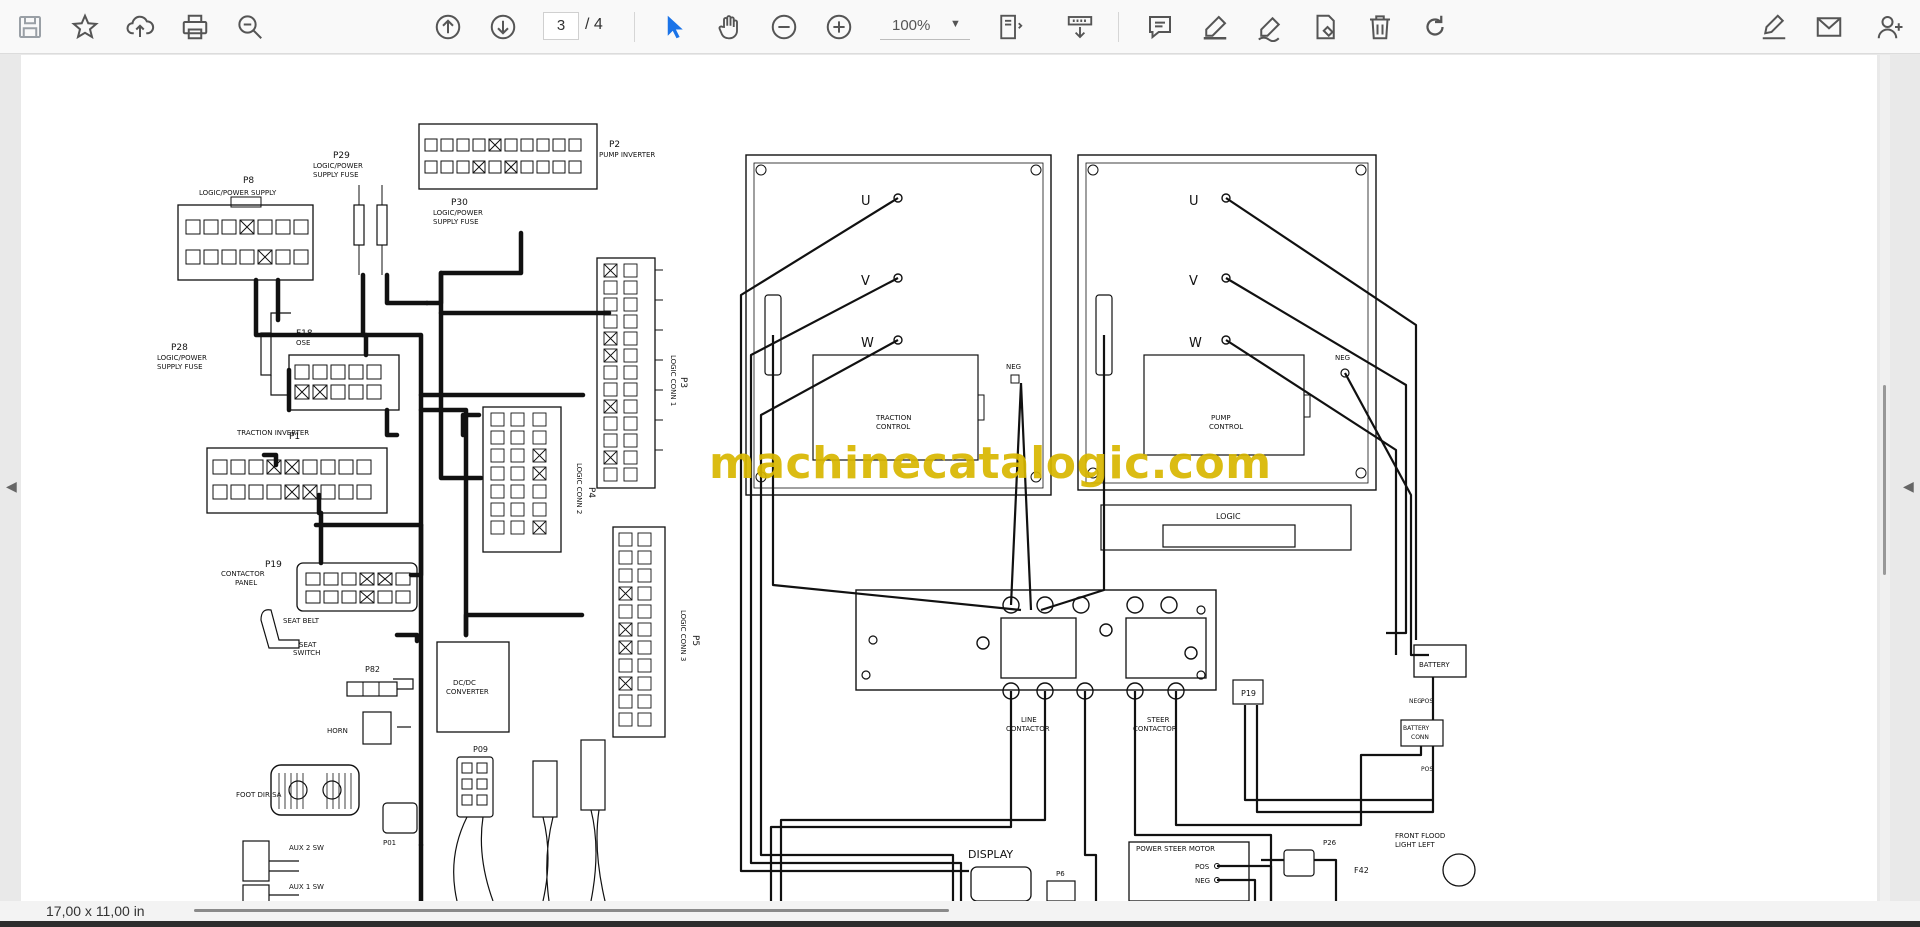 The height and width of the screenshot is (927, 1920). I want to click on label-p28-desc1: LOGIC/POWER, so click(182, 358).